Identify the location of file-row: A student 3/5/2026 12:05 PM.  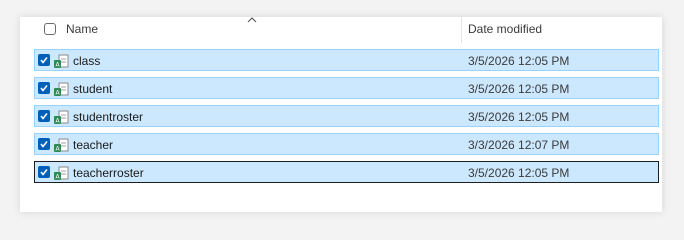
(346, 88).